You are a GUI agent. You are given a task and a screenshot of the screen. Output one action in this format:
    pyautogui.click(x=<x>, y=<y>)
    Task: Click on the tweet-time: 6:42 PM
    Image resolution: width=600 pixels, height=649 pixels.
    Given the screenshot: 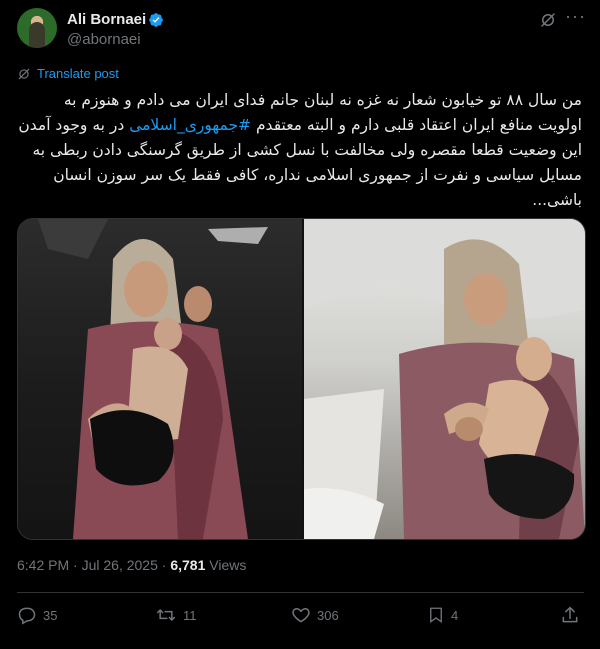 What is the action you would take?
    pyautogui.click(x=43, y=565)
    